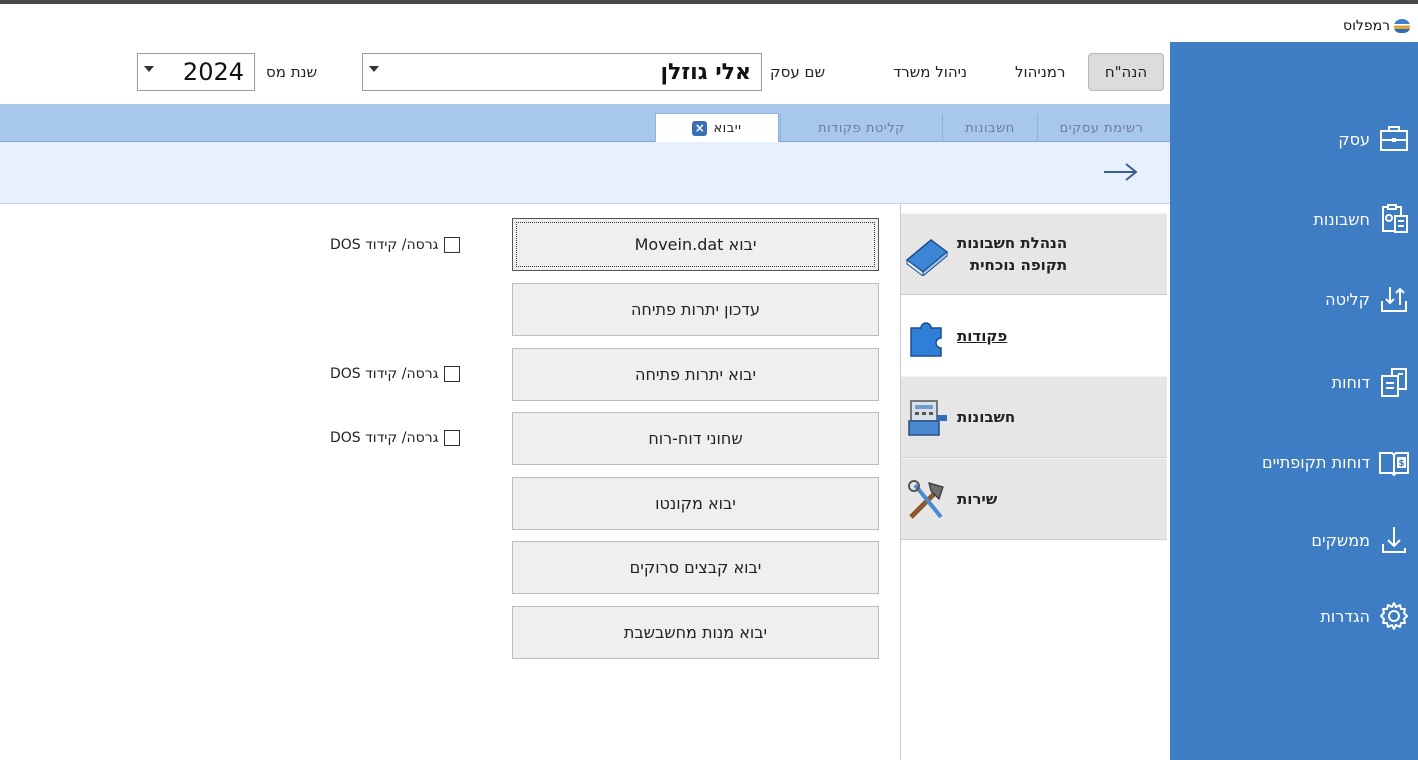  I want to click on import-movein-label: יבוא Movein.dat, so click(695, 244).